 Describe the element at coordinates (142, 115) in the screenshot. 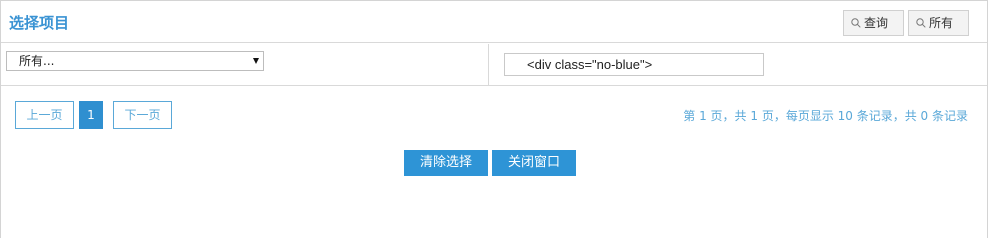

I see `next-page-button: 下一页` at that location.